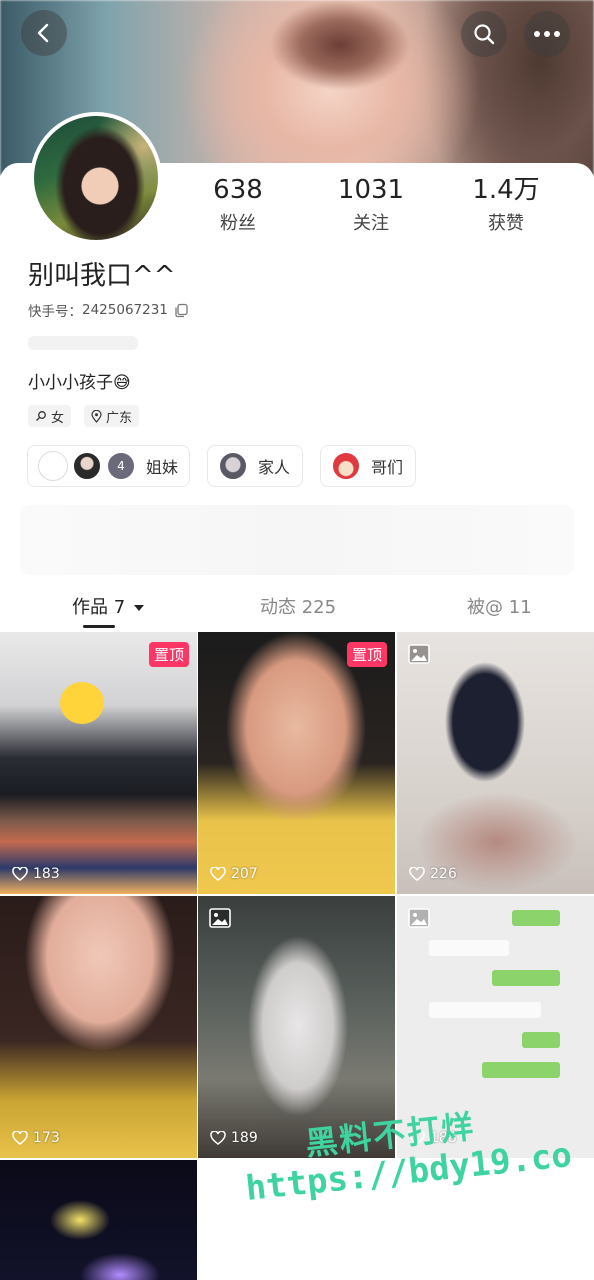  What do you see at coordinates (238, 190) in the screenshot?
I see `stat-value: 638` at bounding box center [238, 190].